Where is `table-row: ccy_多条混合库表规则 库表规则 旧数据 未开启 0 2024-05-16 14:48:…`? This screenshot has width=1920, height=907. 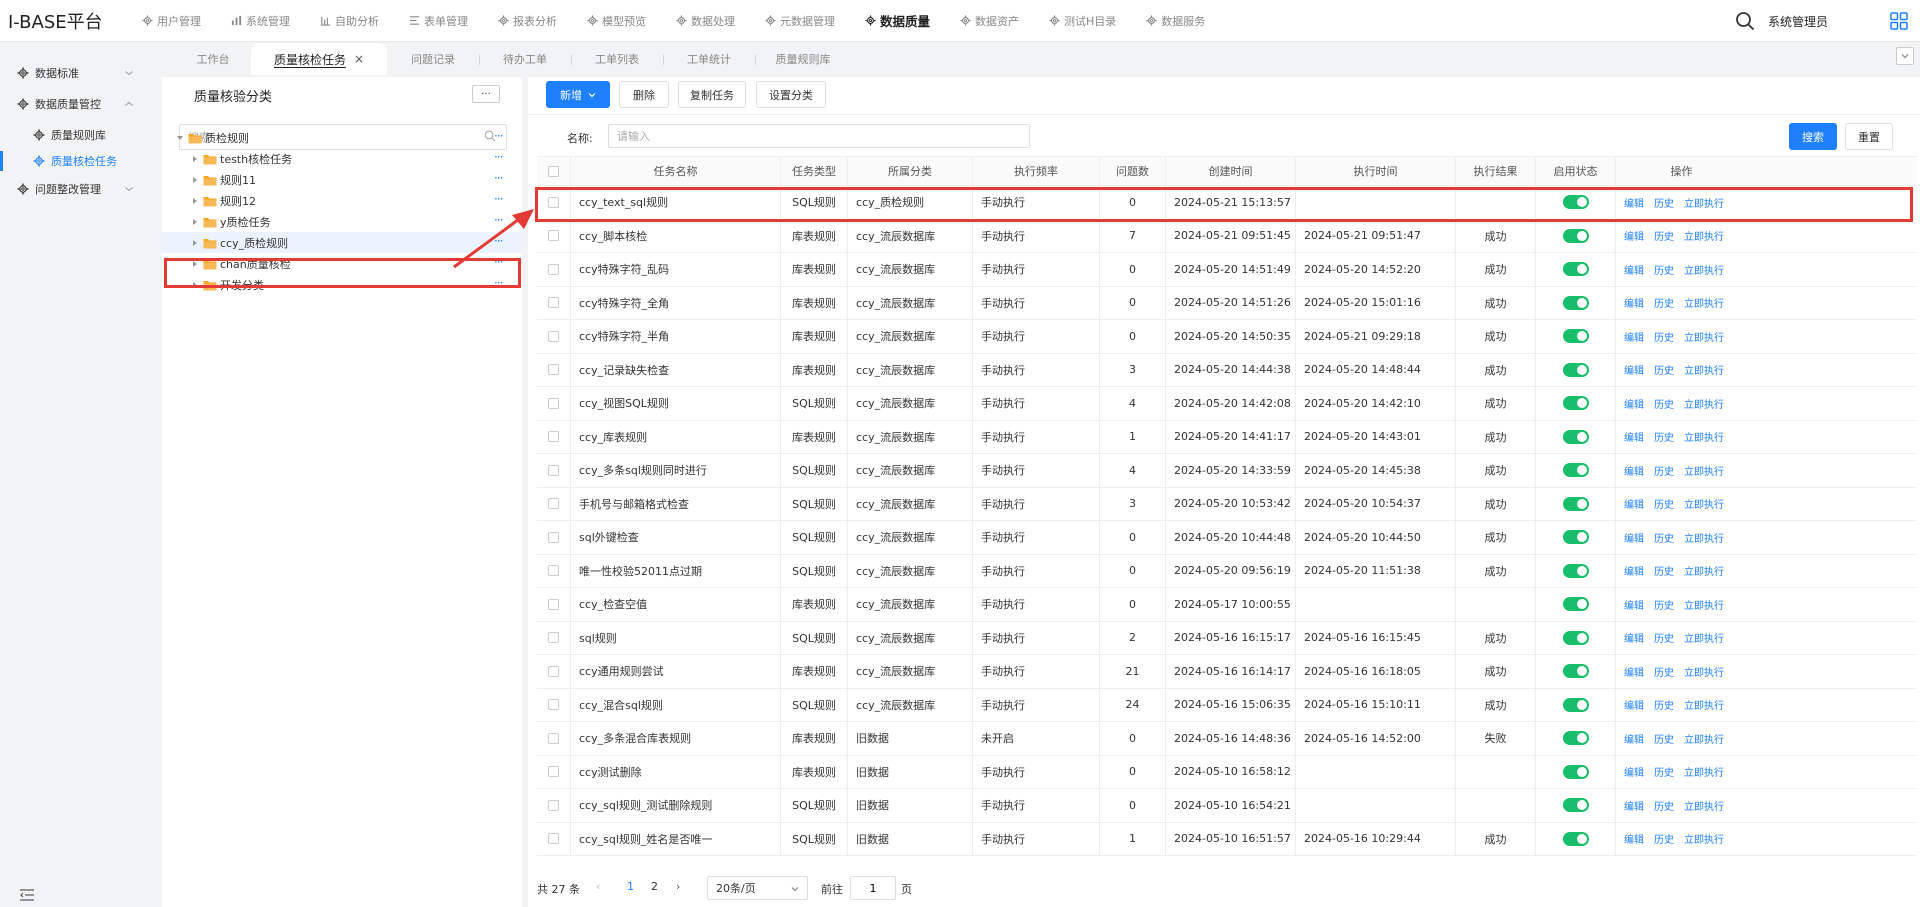 table-row: ccy_多条混合库表规则 库表规则 旧数据 未开启 0 2024-05-16 14:48:… is located at coordinates (1227, 739).